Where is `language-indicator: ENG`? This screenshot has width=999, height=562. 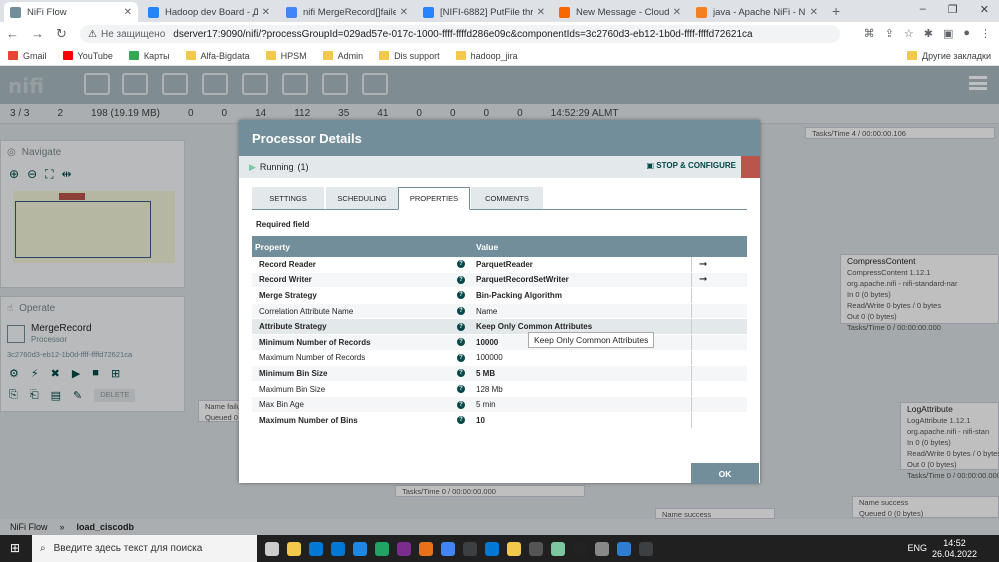 language-indicator: ENG is located at coordinates (917, 548).